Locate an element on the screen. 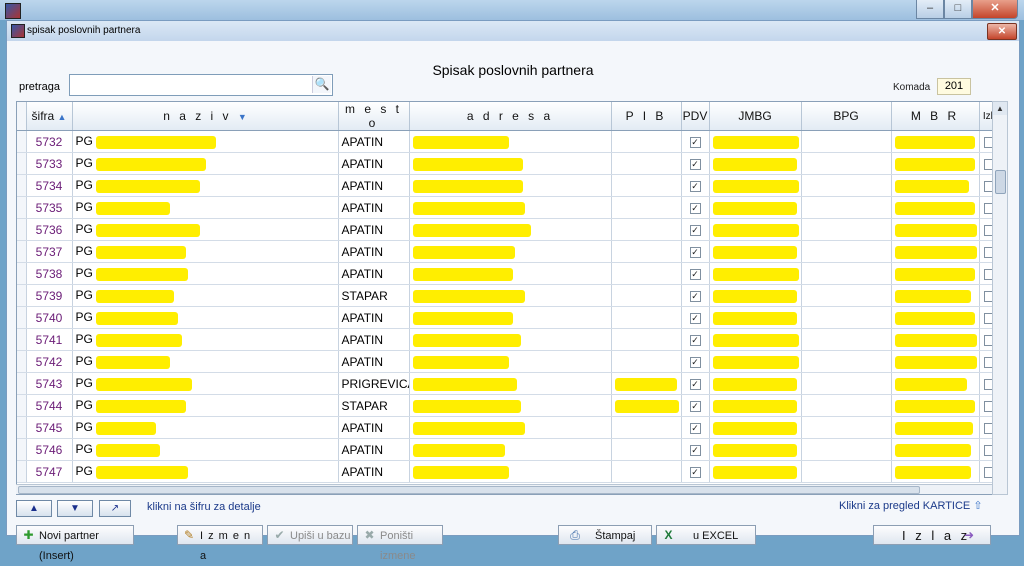 The image size is (1024, 566). table-row: 5741 PG APATIN ✓ is located at coordinates (504, 339).